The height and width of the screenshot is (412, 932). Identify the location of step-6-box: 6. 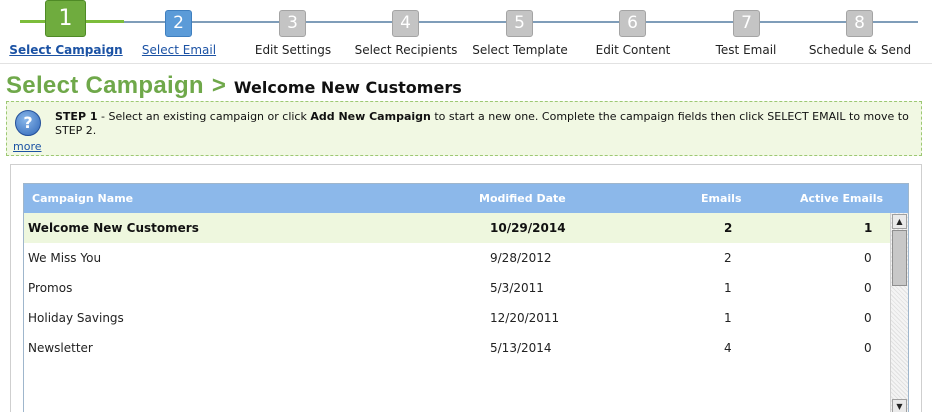
(632, 23).